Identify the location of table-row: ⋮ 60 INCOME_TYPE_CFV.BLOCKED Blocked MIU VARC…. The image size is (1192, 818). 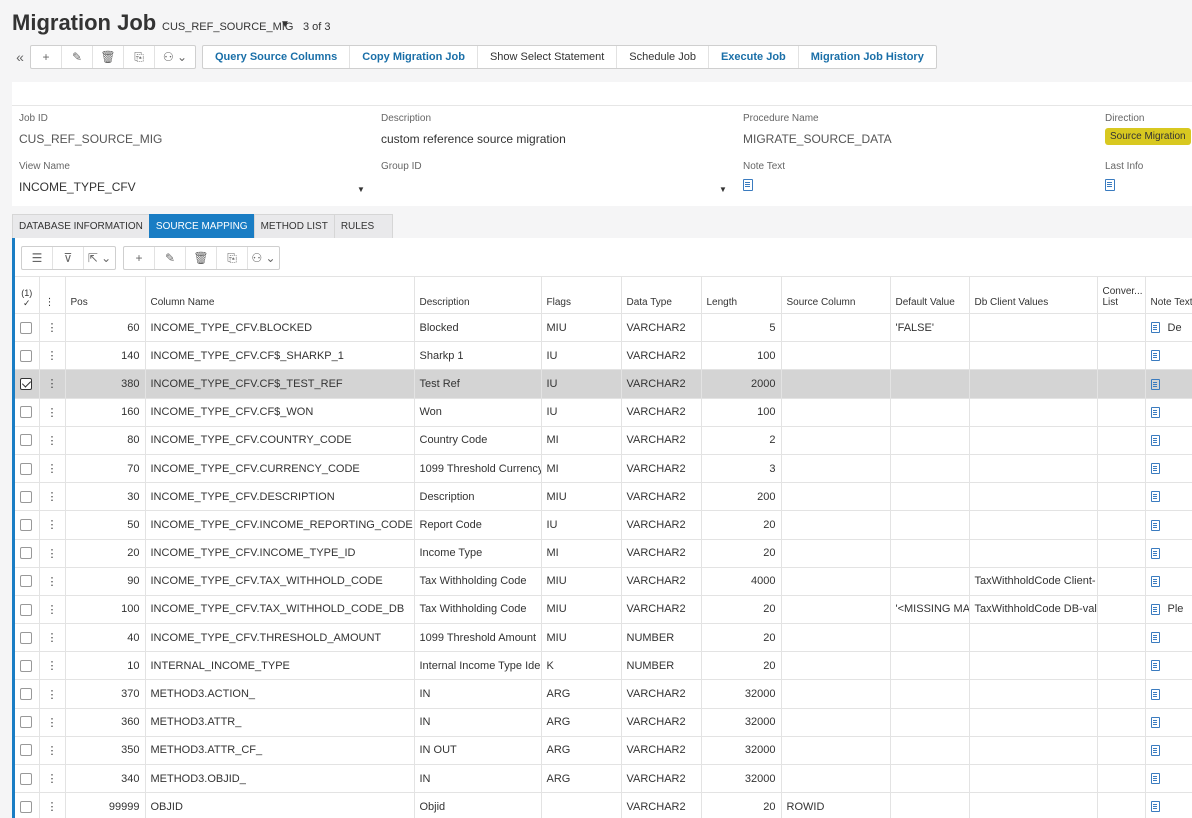
(603, 328).